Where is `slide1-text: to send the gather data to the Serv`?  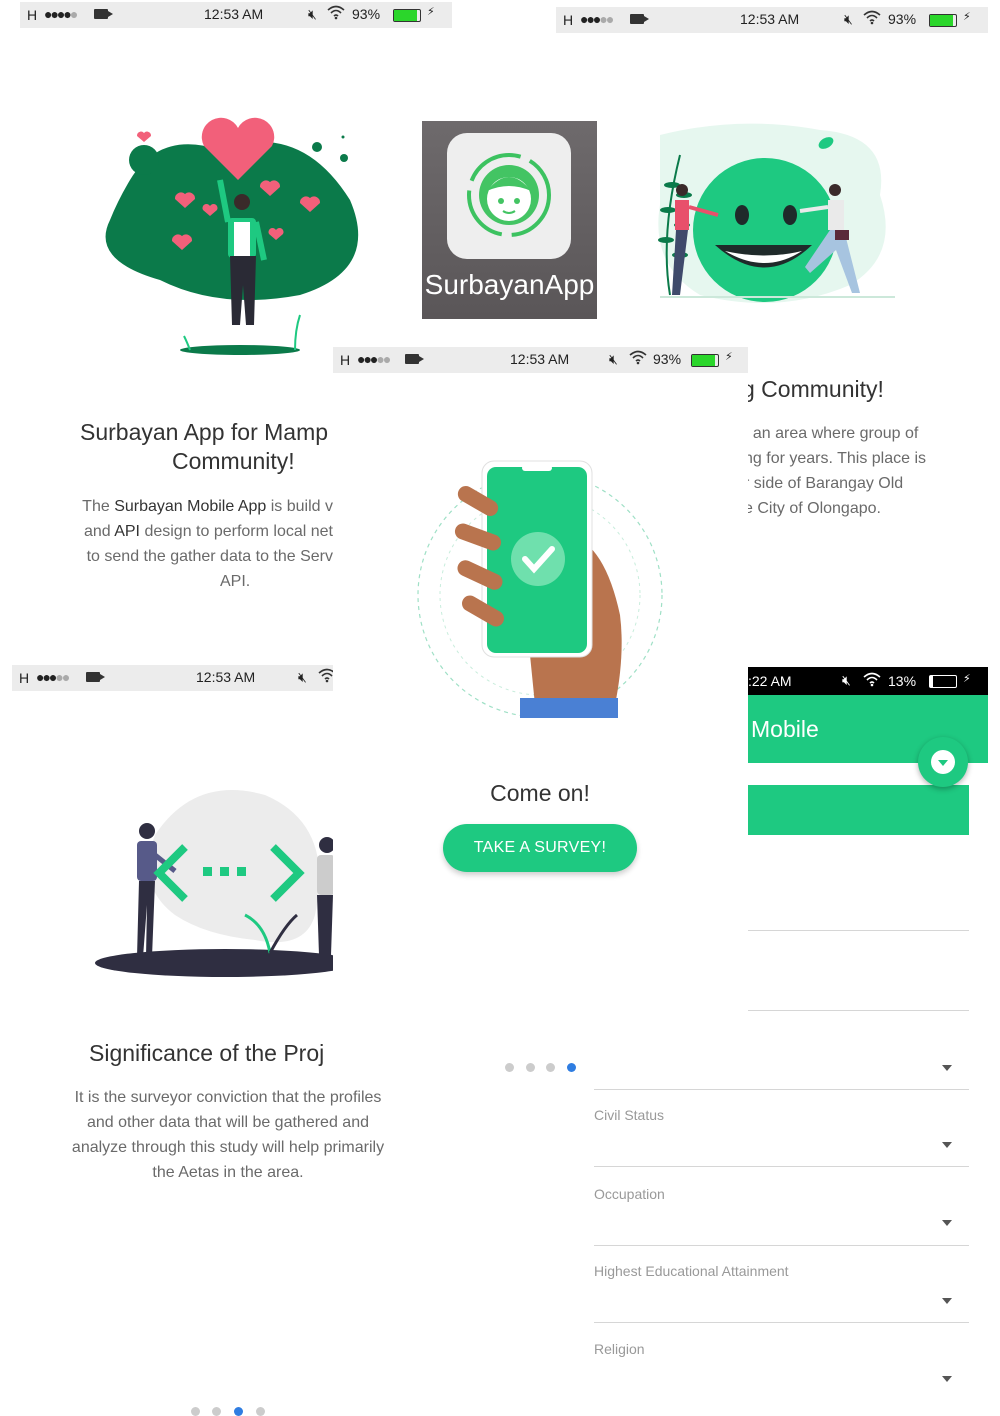
slide1-text: to send the gather data to the Serv is located at coordinates (209, 556).